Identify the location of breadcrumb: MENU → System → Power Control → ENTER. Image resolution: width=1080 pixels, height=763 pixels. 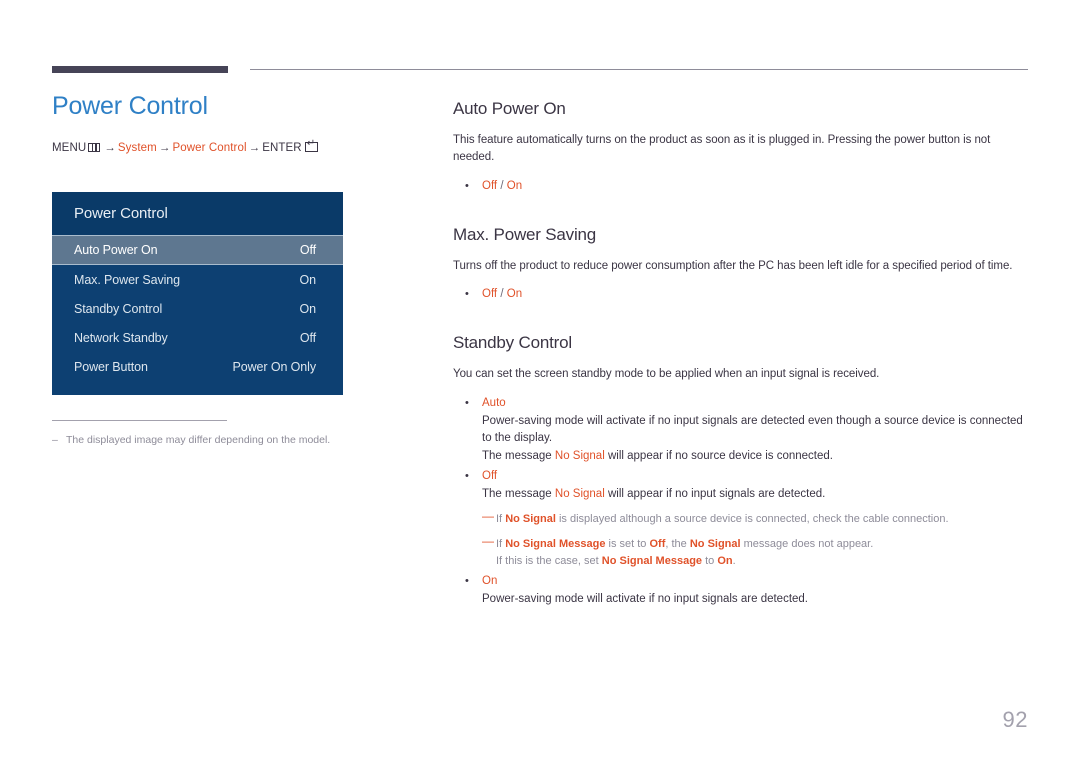
(238, 146).